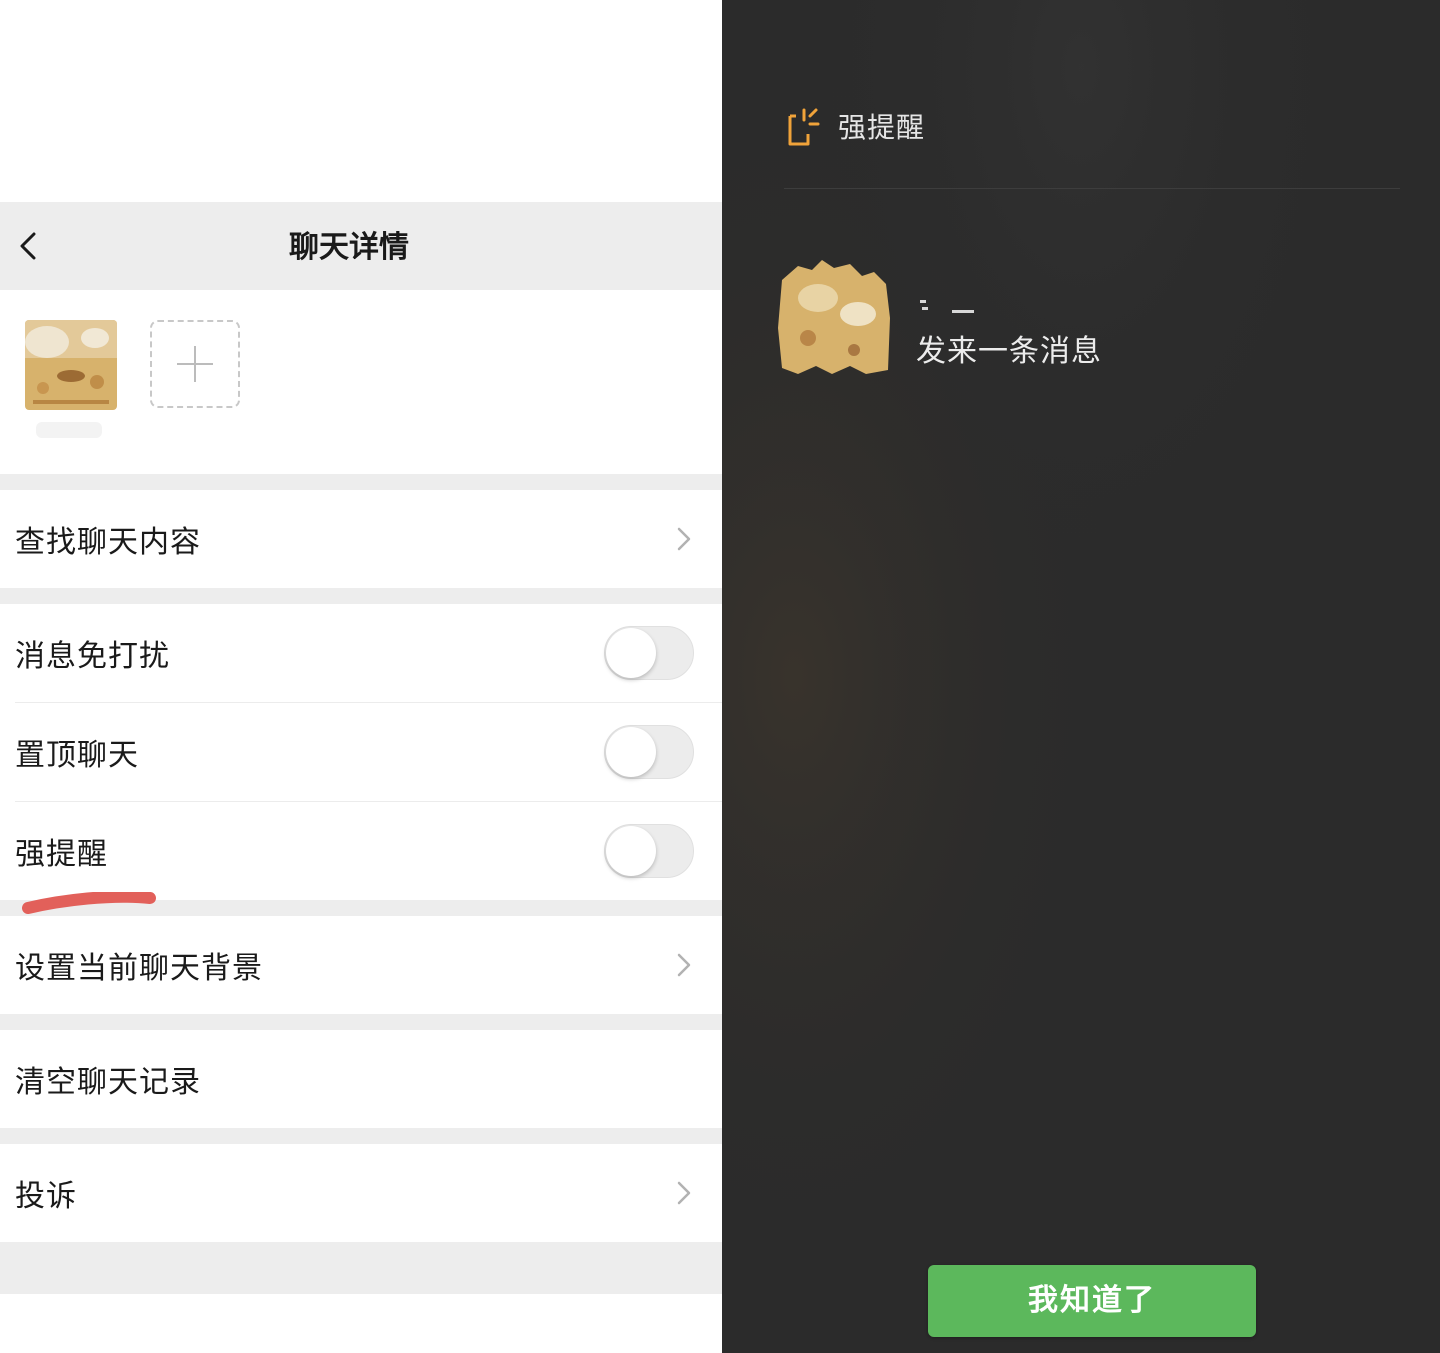 Image resolution: width=1440 pixels, height=1353 pixels. I want to click on red-underline-annotation, so click(89, 903).